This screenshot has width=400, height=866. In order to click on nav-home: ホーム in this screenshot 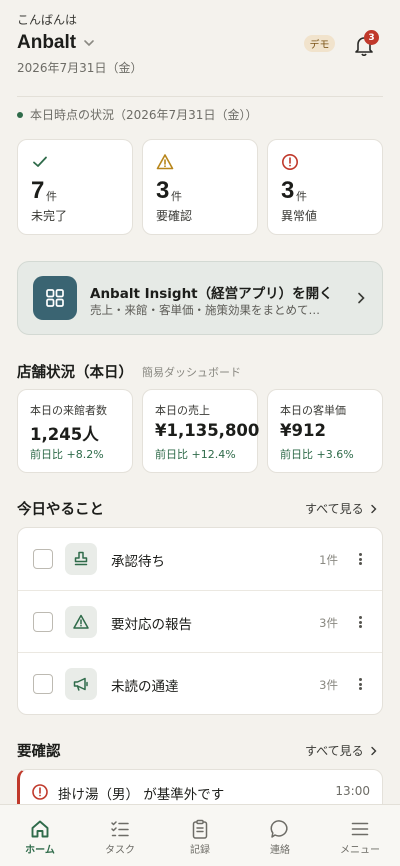, I will do `click(40, 835)`.